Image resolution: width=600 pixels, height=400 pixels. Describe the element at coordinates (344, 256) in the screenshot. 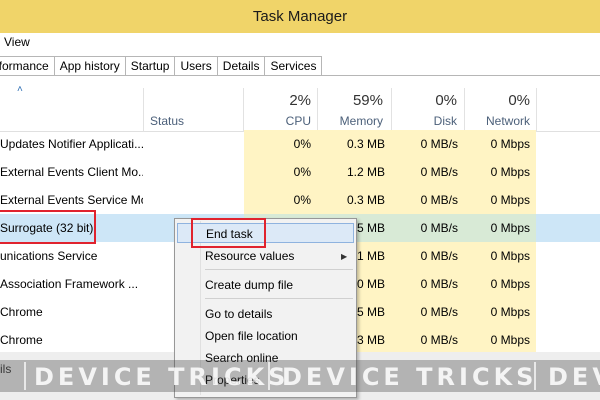

I see `submenu-arrow-icon: ▶` at that location.